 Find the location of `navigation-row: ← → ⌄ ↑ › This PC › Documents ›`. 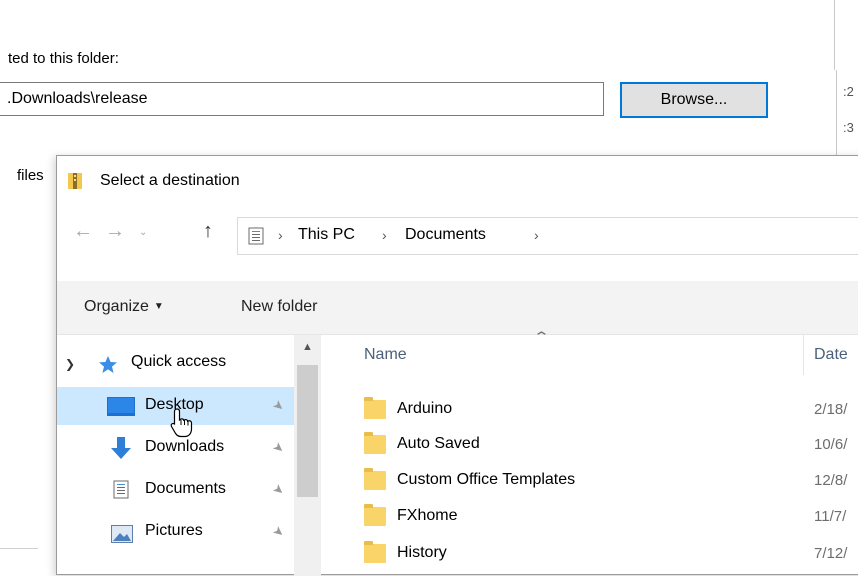

navigation-row: ← → ⌄ ↑ › This PC › Documents › is located at coordinates (457, 234).